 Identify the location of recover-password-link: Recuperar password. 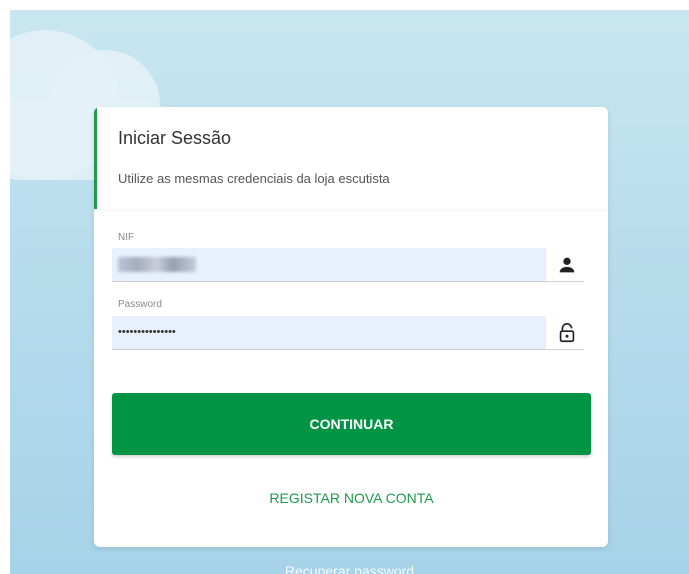
(349, 568).